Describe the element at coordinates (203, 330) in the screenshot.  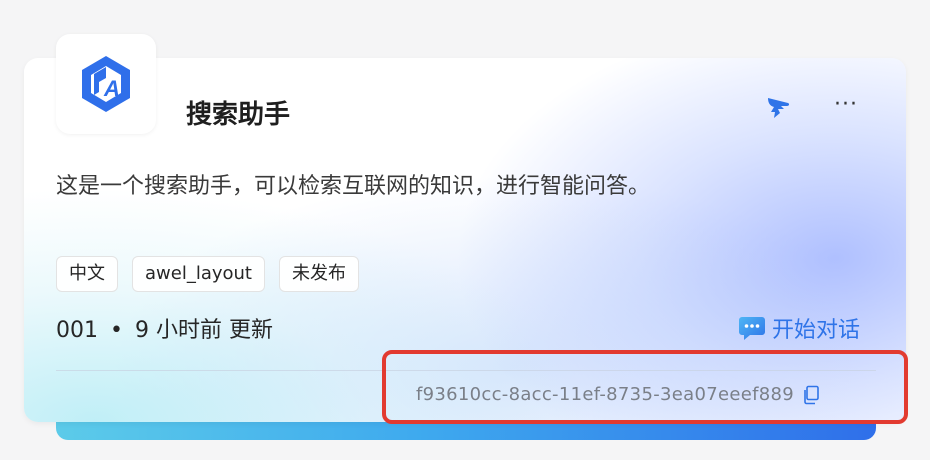
I see `updated-time: 9 小时前 更新` at that location.